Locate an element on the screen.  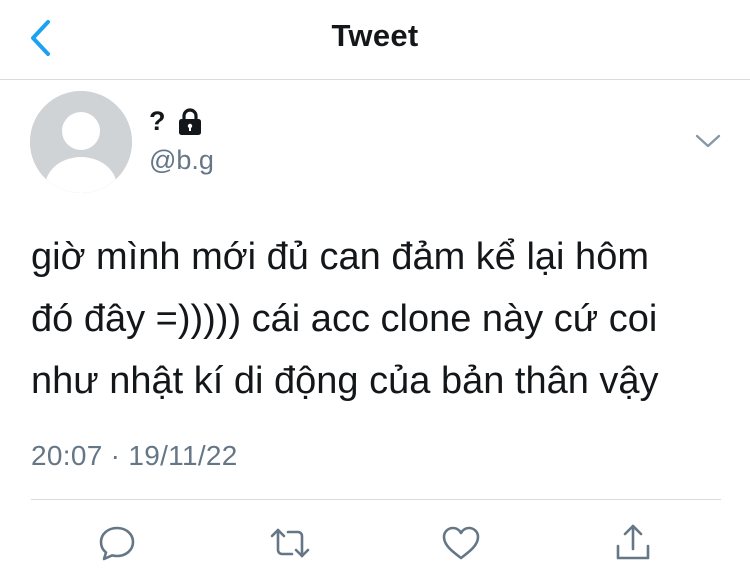
reply-button is located at coordinates (117, 543).